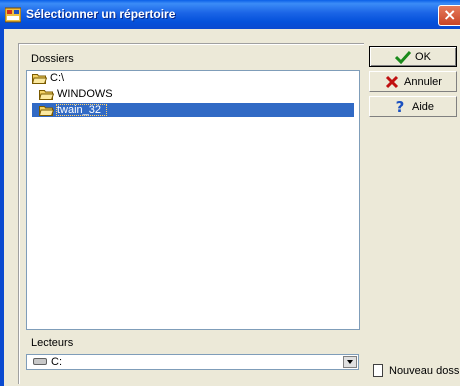 This screenshot has width=460, height=386. I want to click on drive-icon, so click(40, 361).